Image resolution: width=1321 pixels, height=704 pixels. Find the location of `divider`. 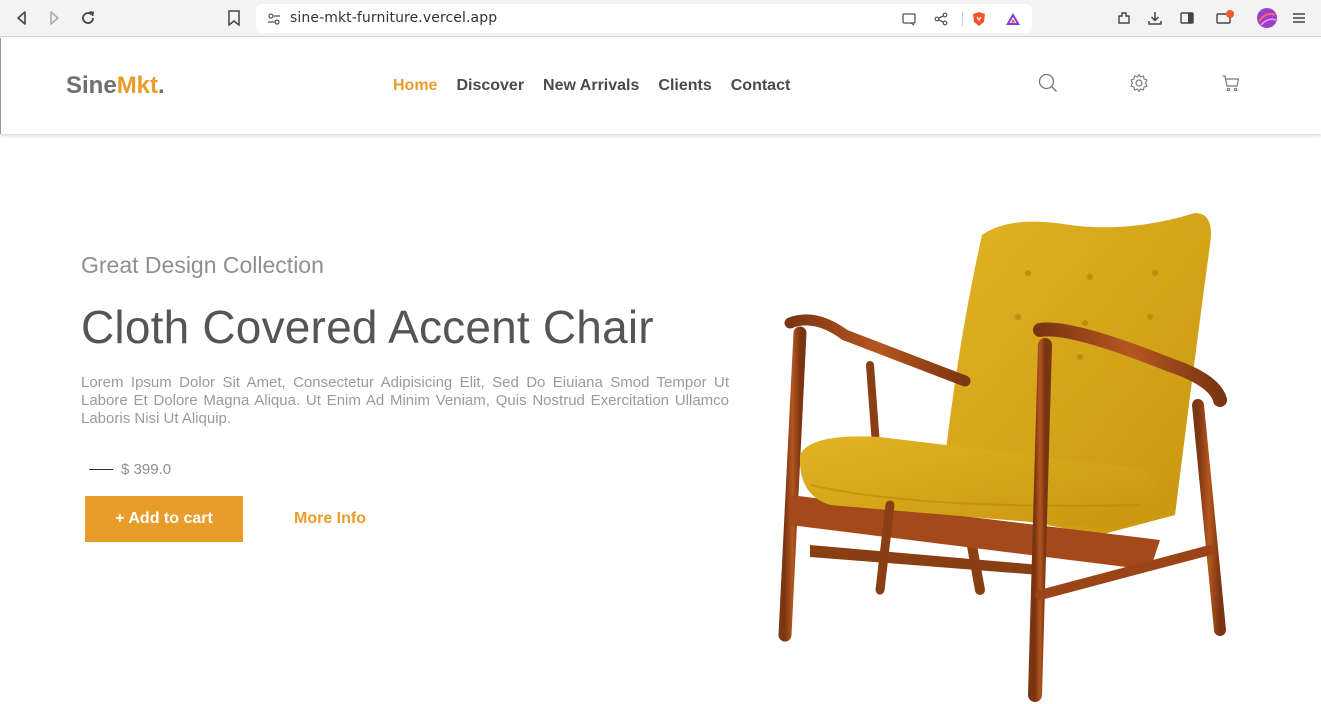

divider is located at coordinates (962, 19).